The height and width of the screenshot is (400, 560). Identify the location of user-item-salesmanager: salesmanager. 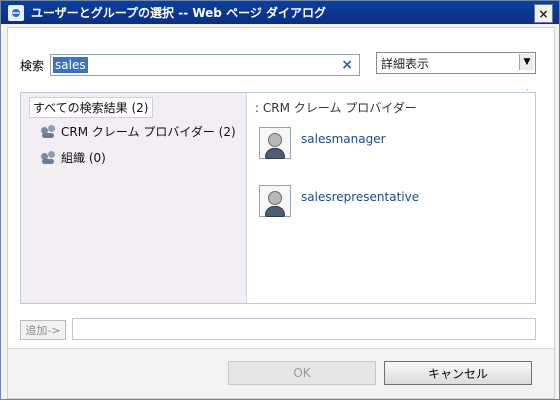
(322, 143).